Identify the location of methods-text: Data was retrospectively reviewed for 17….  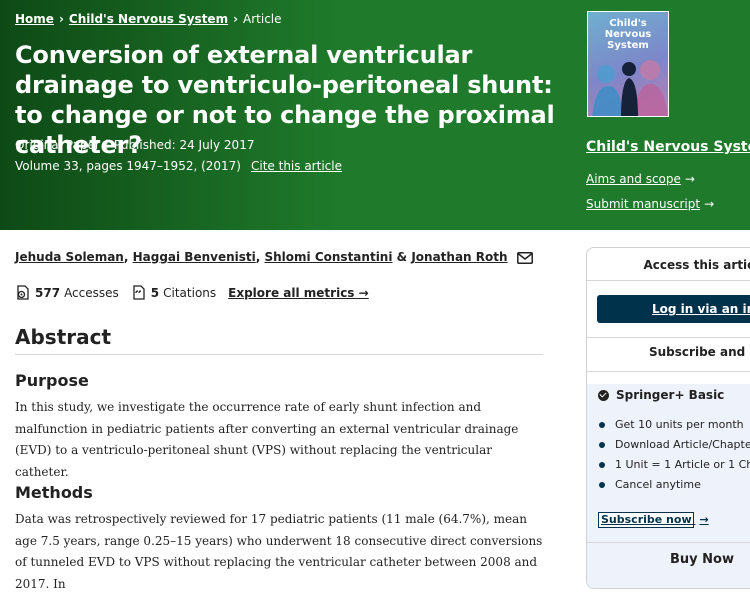
(279, 551).